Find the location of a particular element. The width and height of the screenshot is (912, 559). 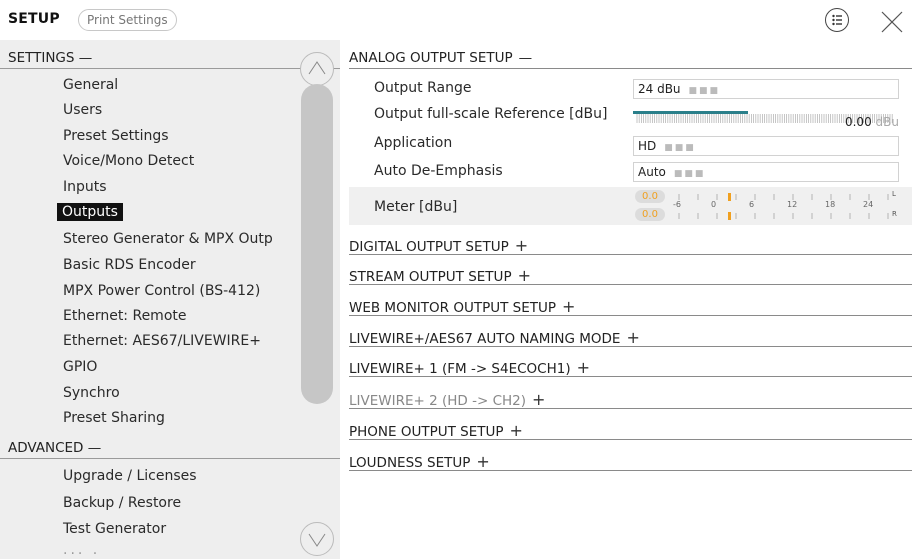

sidebar-item-inputs: Inputs is located at coordinates (85, 187).